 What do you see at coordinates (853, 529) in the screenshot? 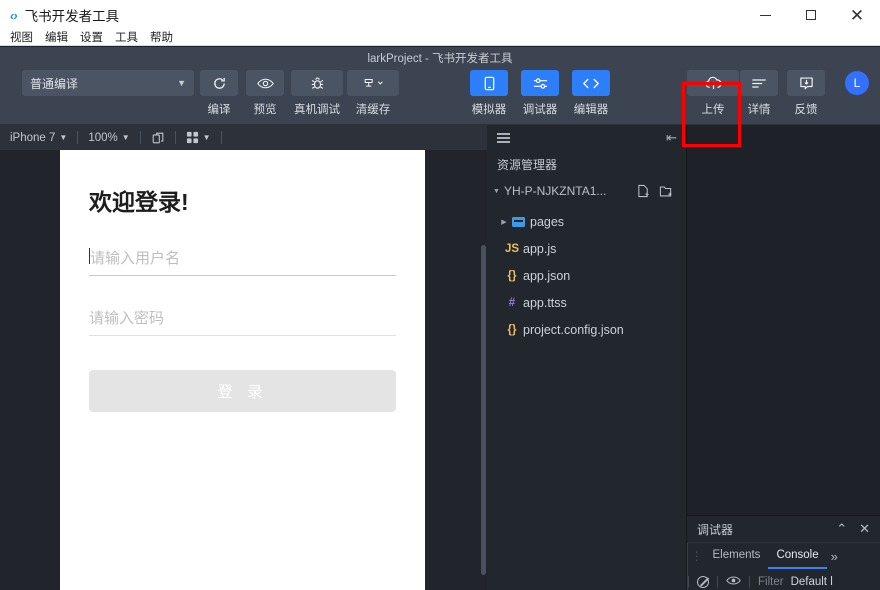
I see `debugger-actions: ⌃ ✕` at bounding box center [853, 529].